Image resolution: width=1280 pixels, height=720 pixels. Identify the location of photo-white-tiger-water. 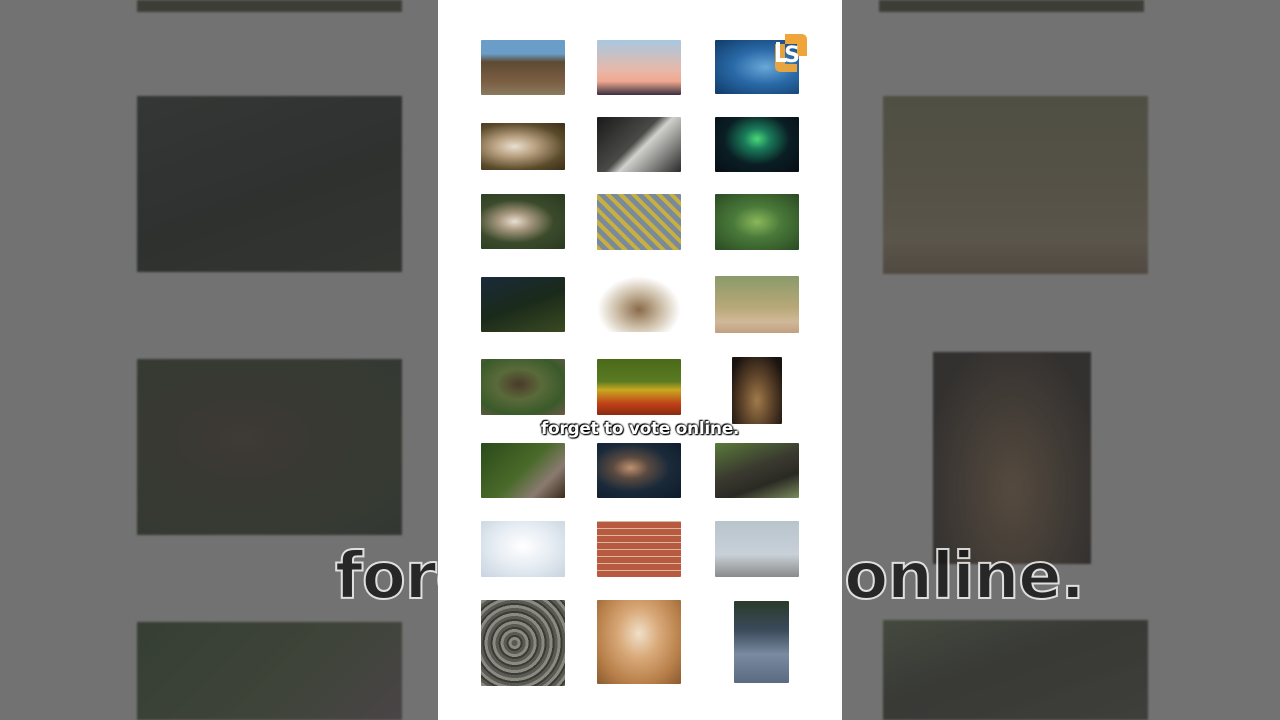
(523, 221).